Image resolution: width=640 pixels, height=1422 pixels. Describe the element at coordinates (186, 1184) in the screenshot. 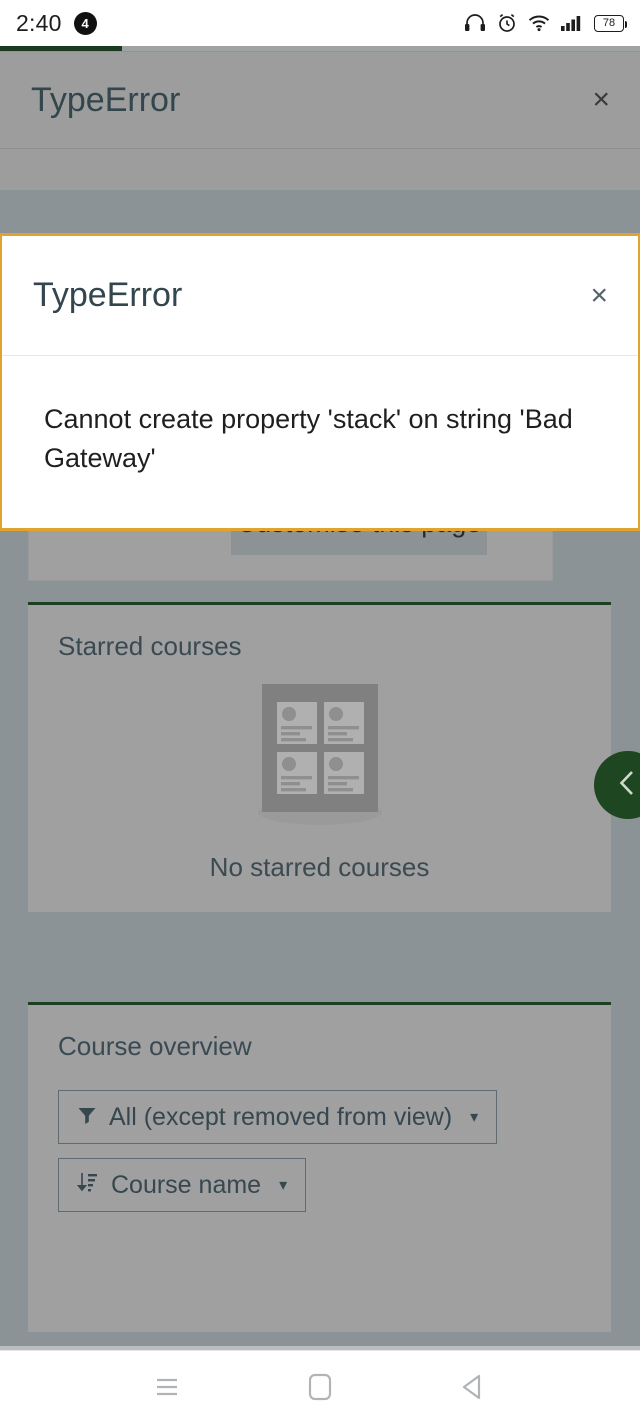

I see `course-sort-label: Course name` at that location.